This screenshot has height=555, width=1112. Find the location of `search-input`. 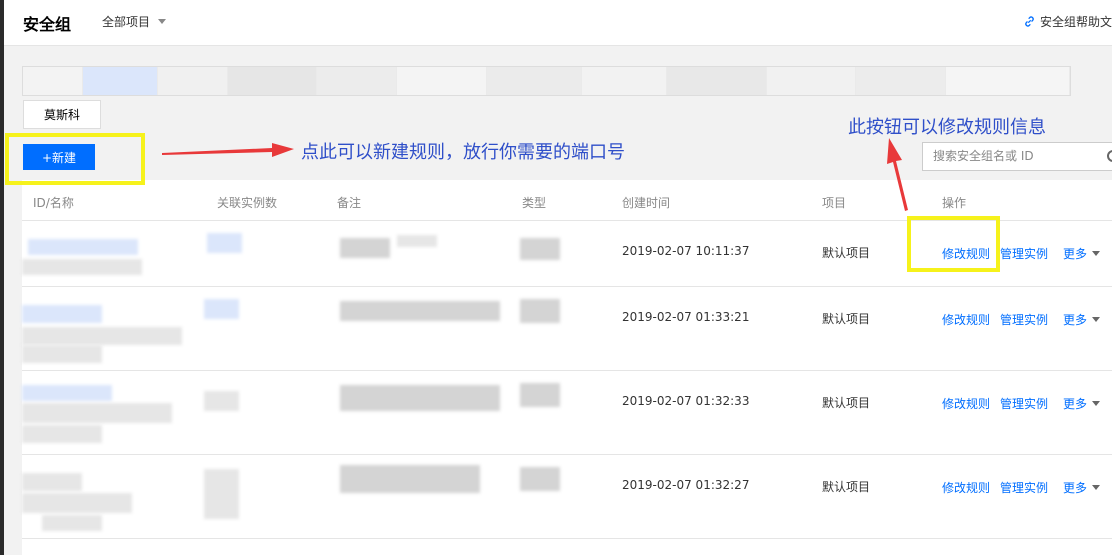

search-input is located at coordinates (1018, 156).